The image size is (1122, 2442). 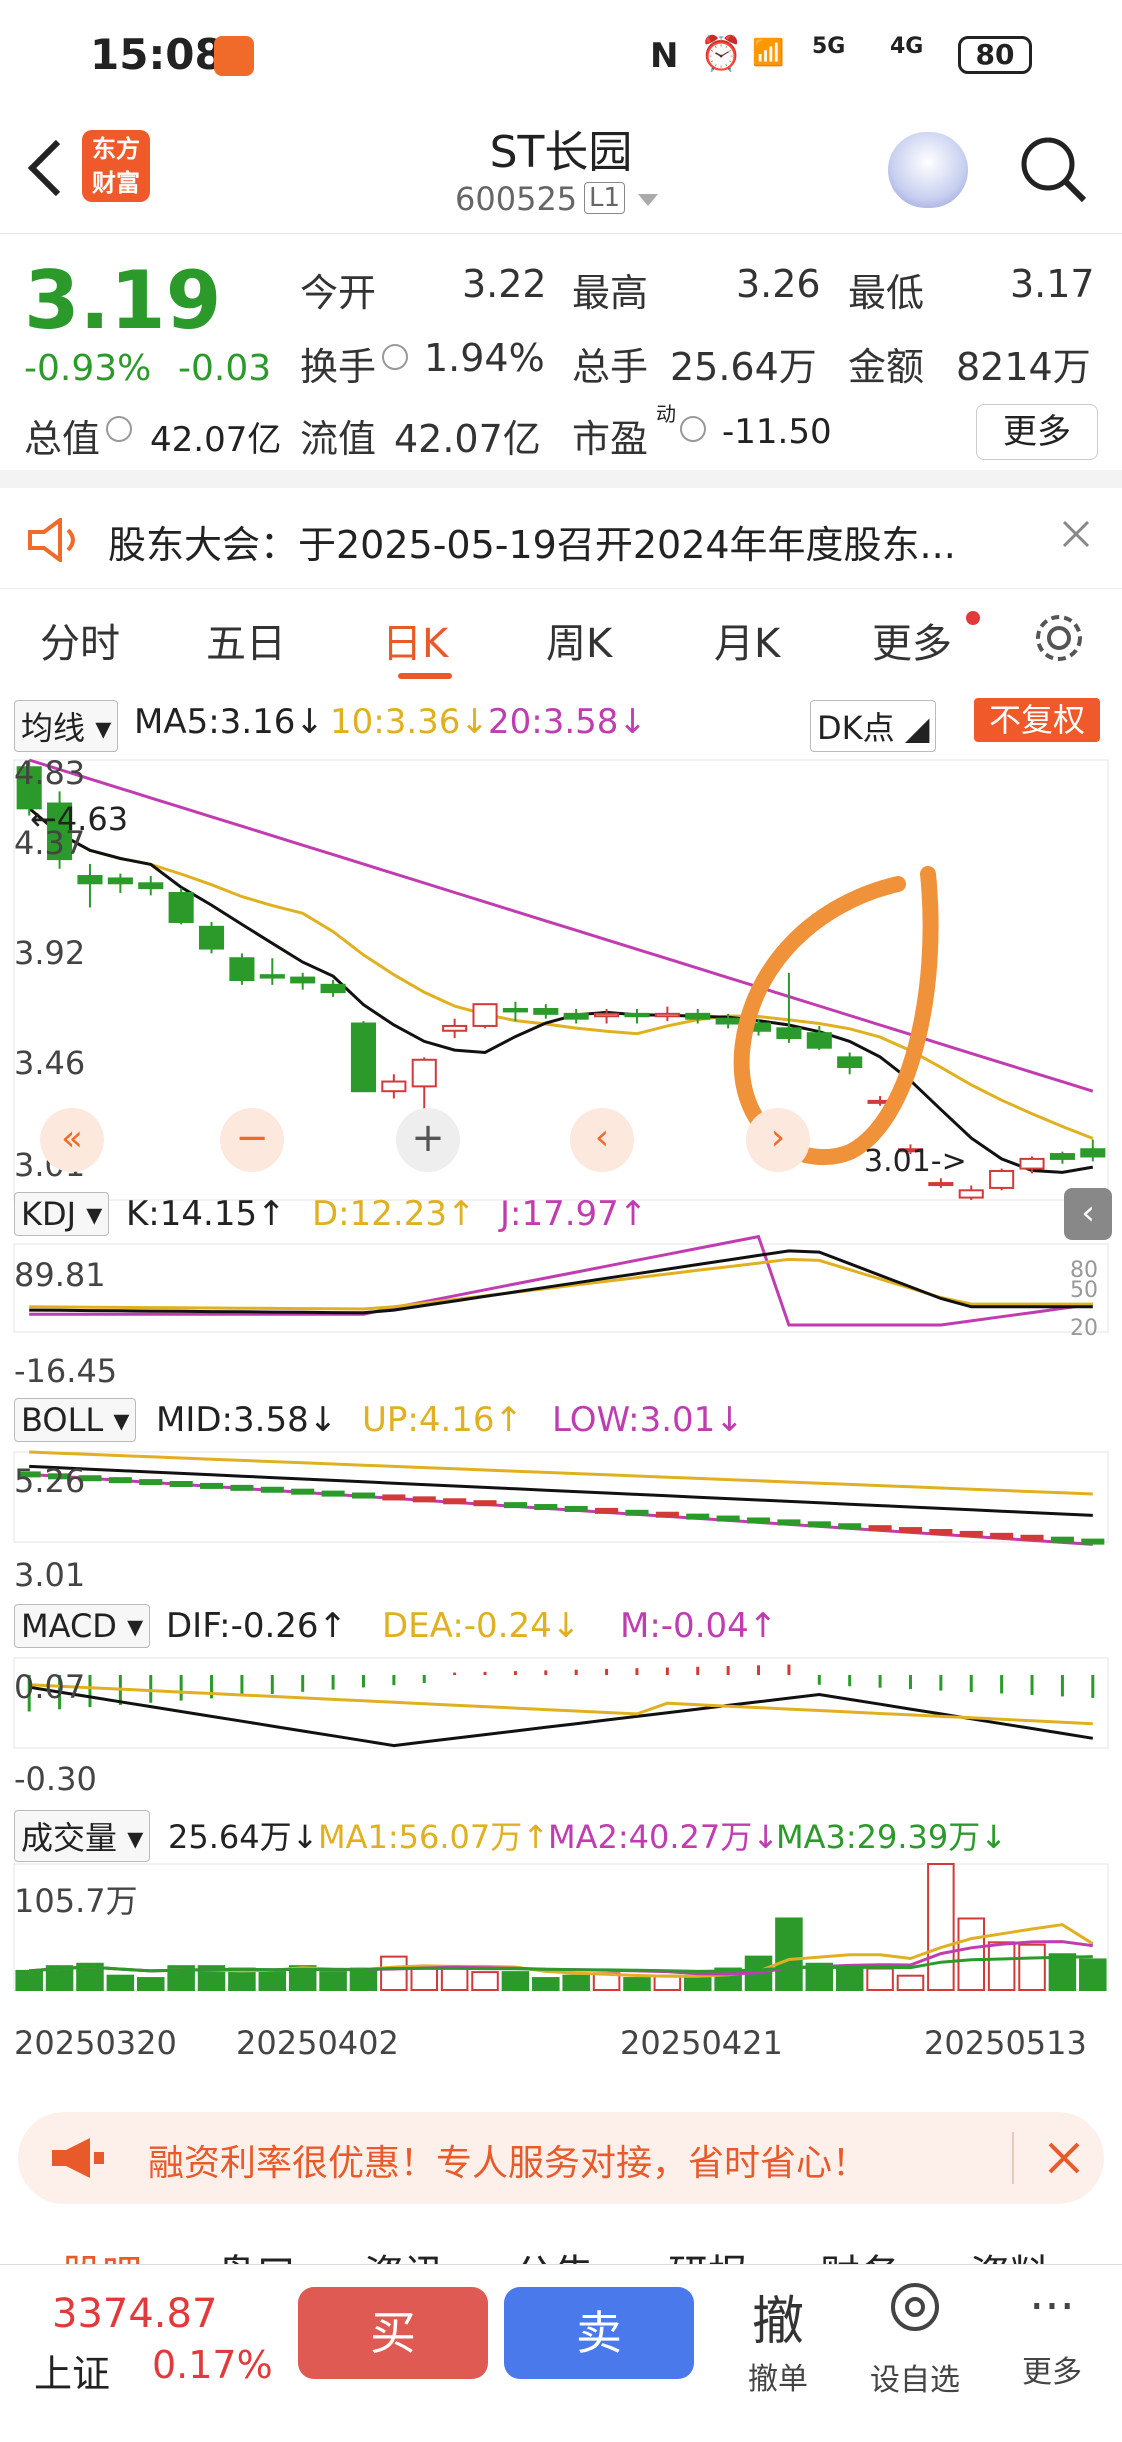 I want to click on sell-button: 卖, so click(x=599, y=2333).